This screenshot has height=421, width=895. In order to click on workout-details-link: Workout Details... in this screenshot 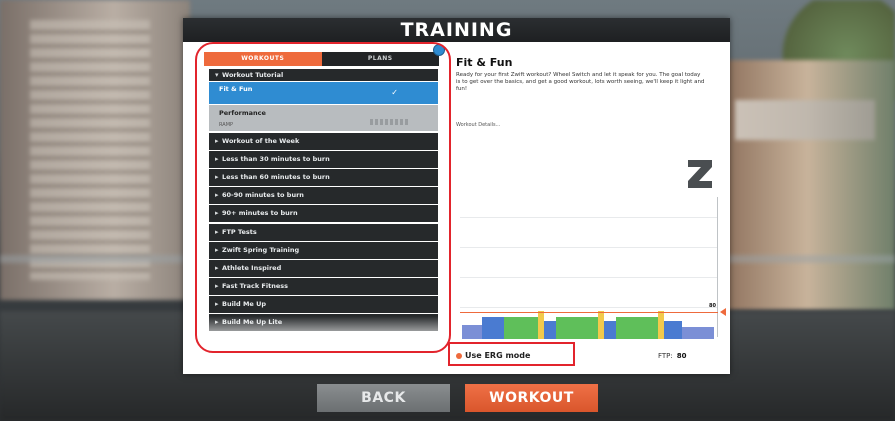, I will do `click(478, 125)`.